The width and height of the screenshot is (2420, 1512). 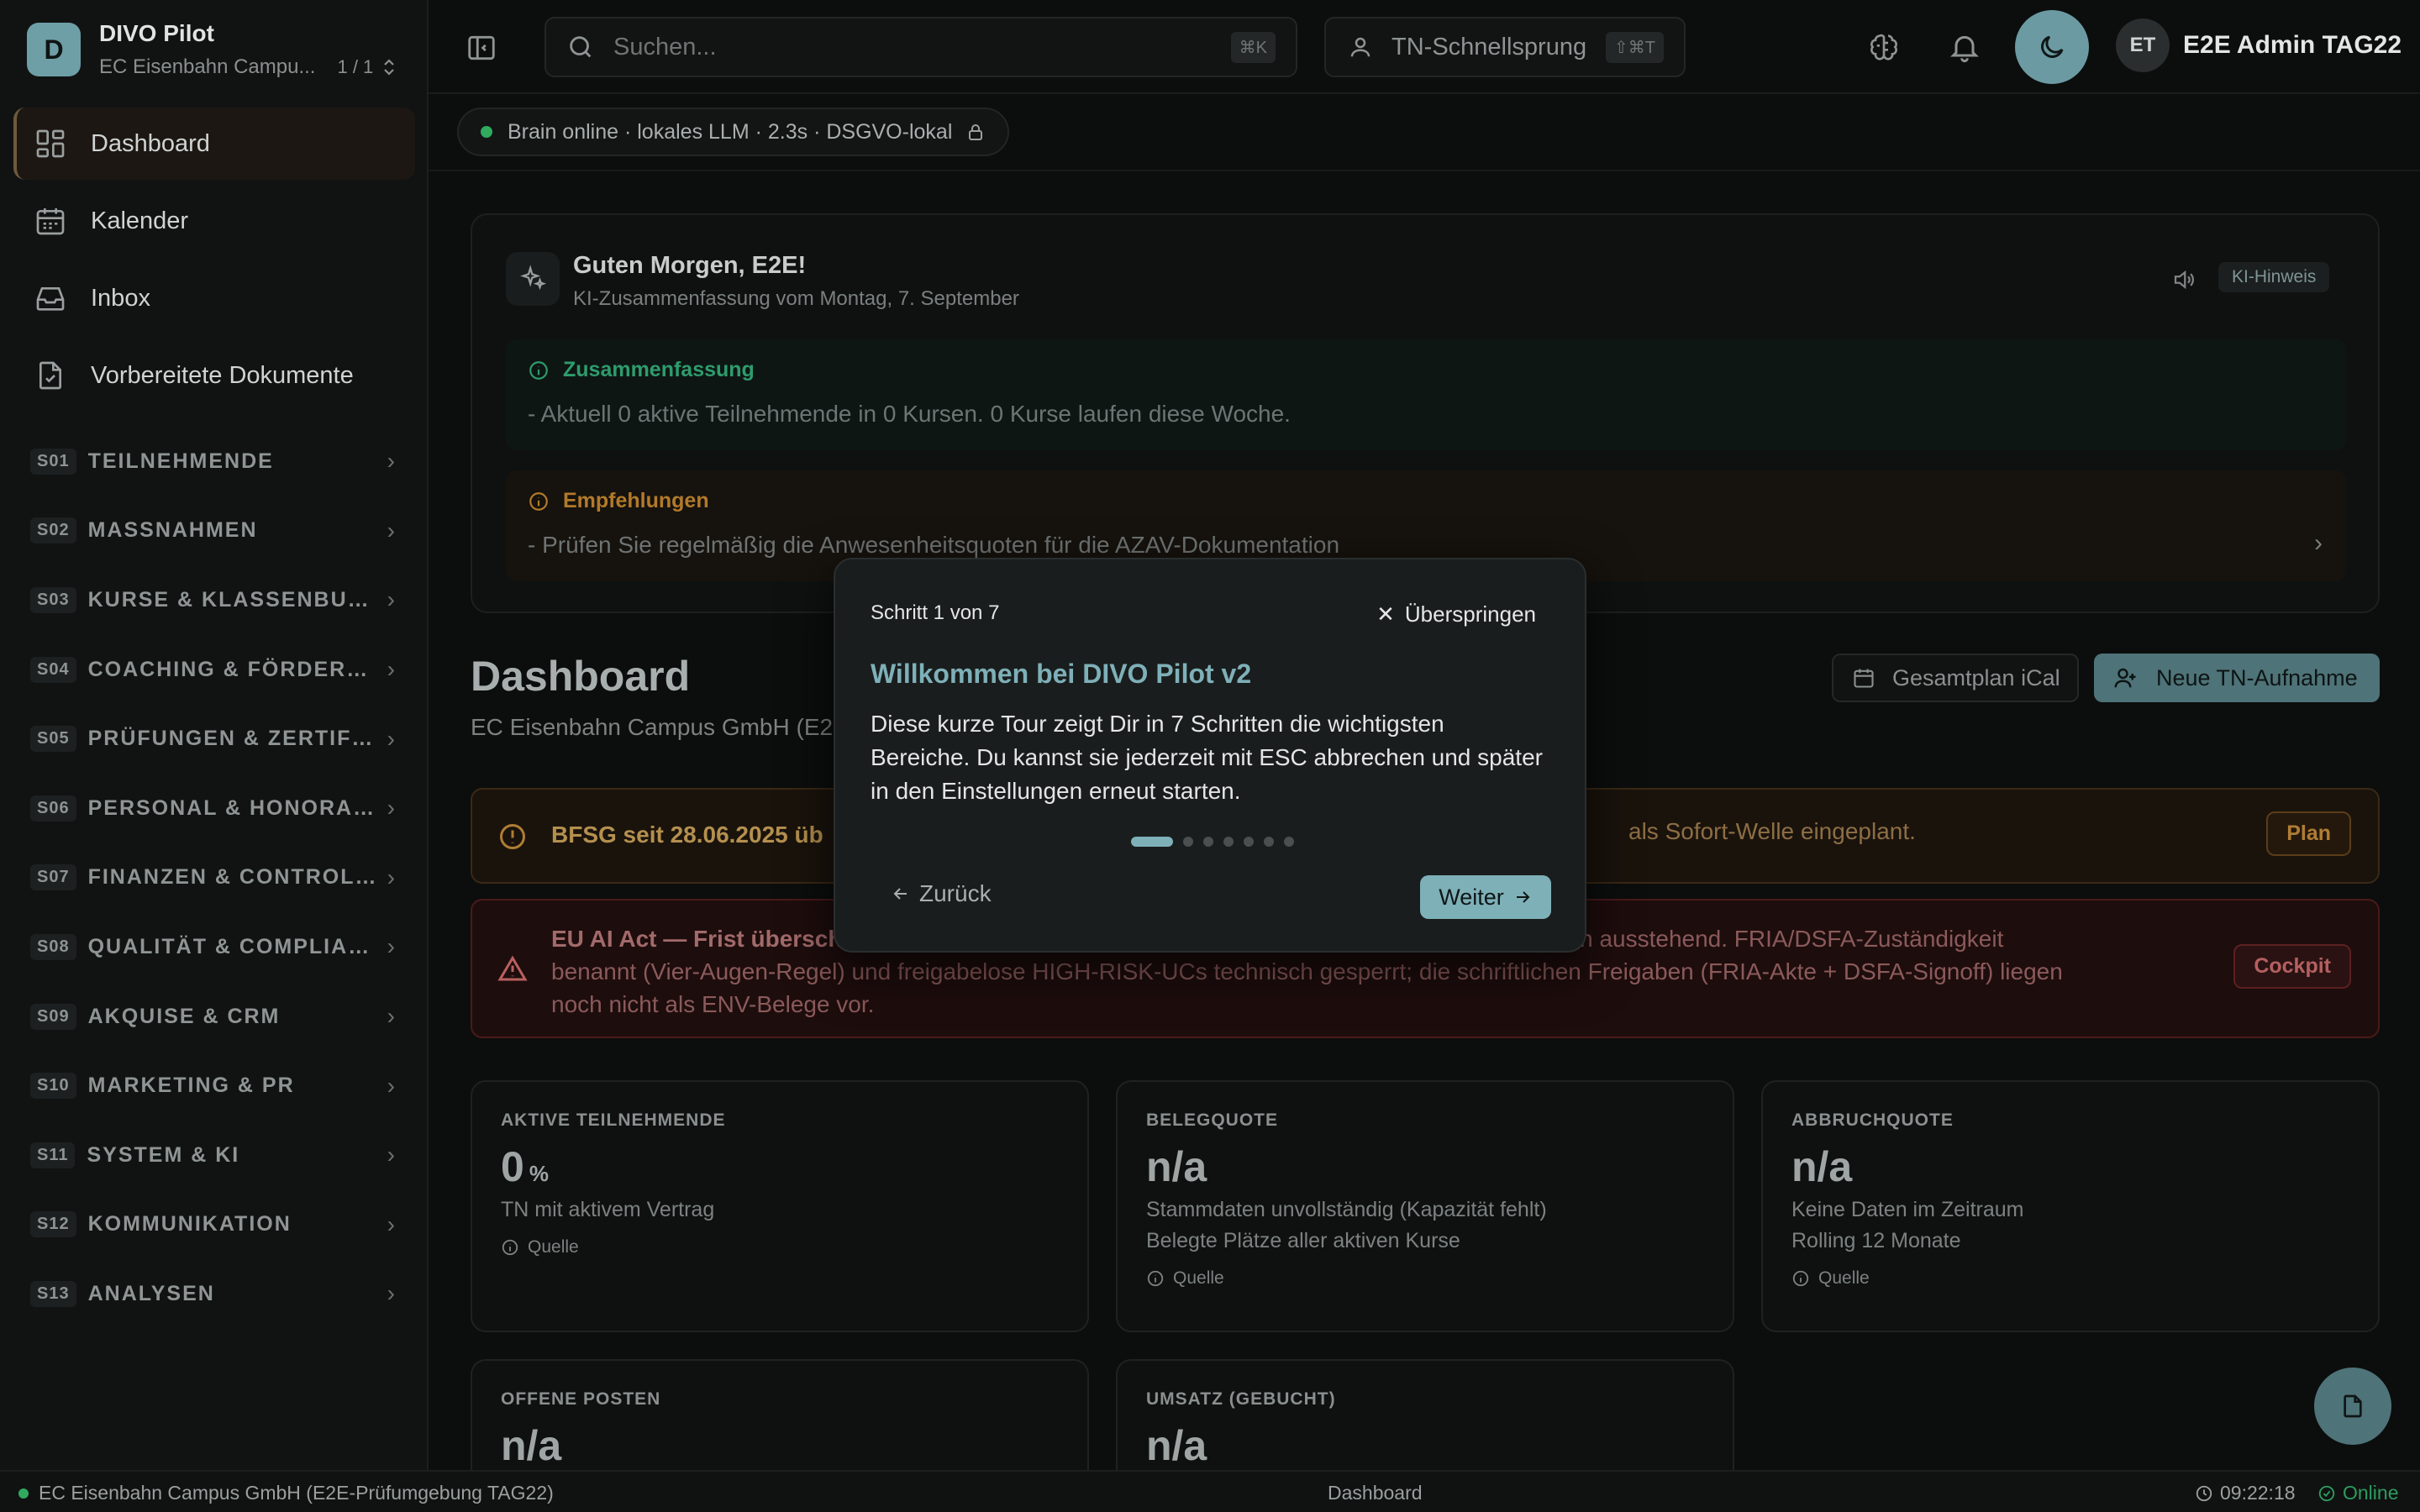 I want to click on tn-quickjump-button: TN-Schnellsprung ⇧⌘T, so click(x=1505, y=47).